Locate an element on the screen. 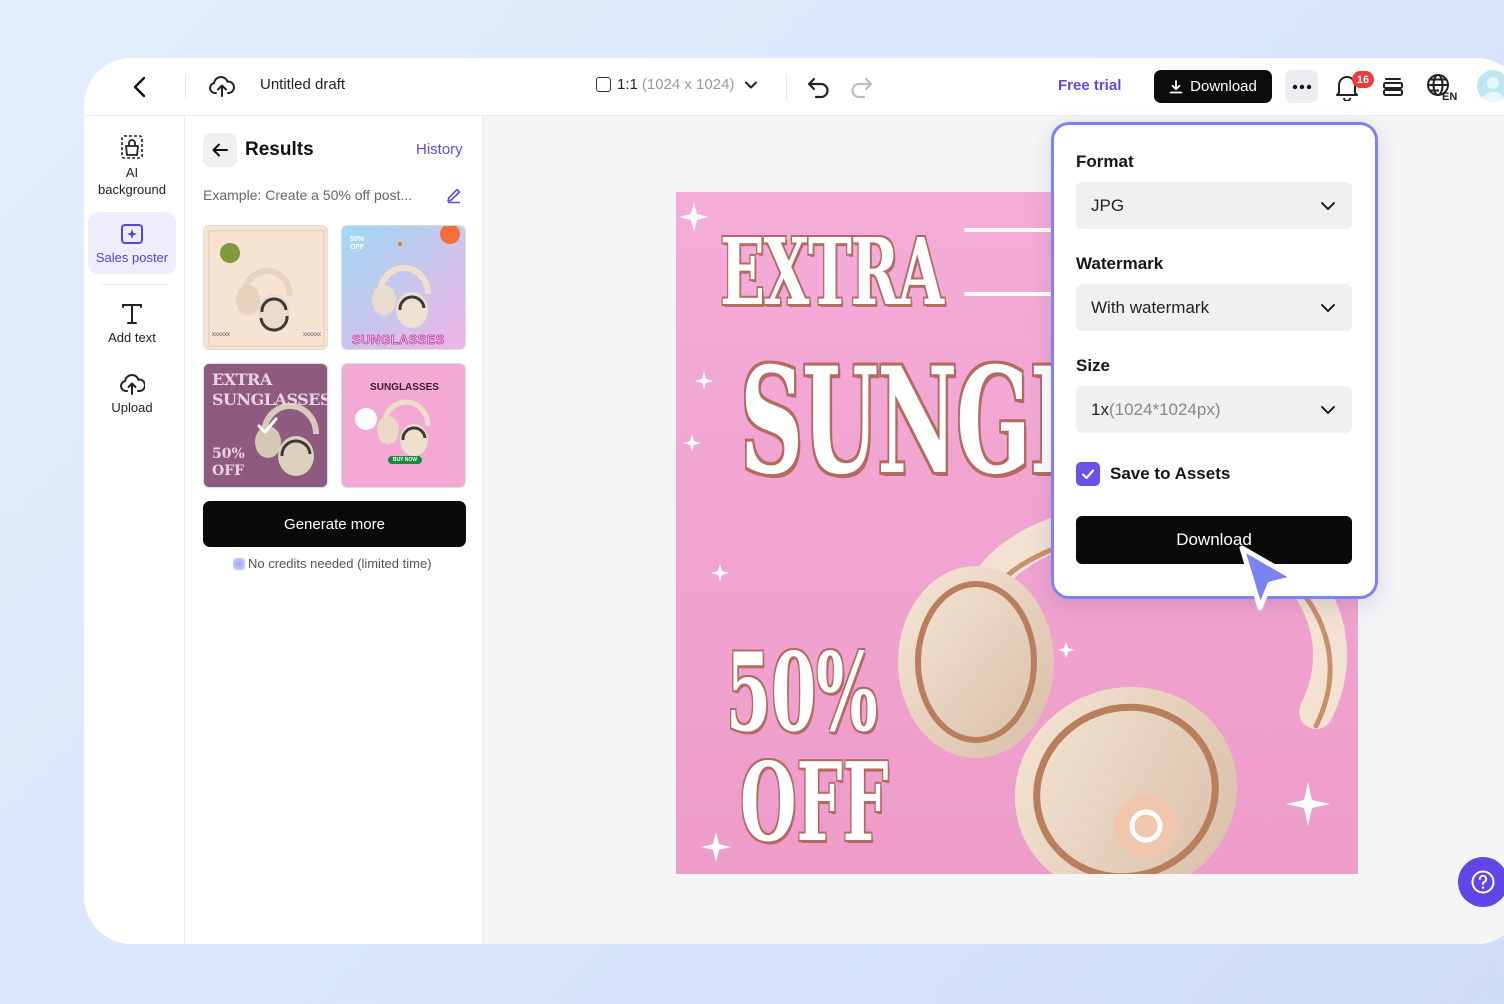 The image size is (1504, 1004). format-label: Format is located at coordinates (1105, 161).